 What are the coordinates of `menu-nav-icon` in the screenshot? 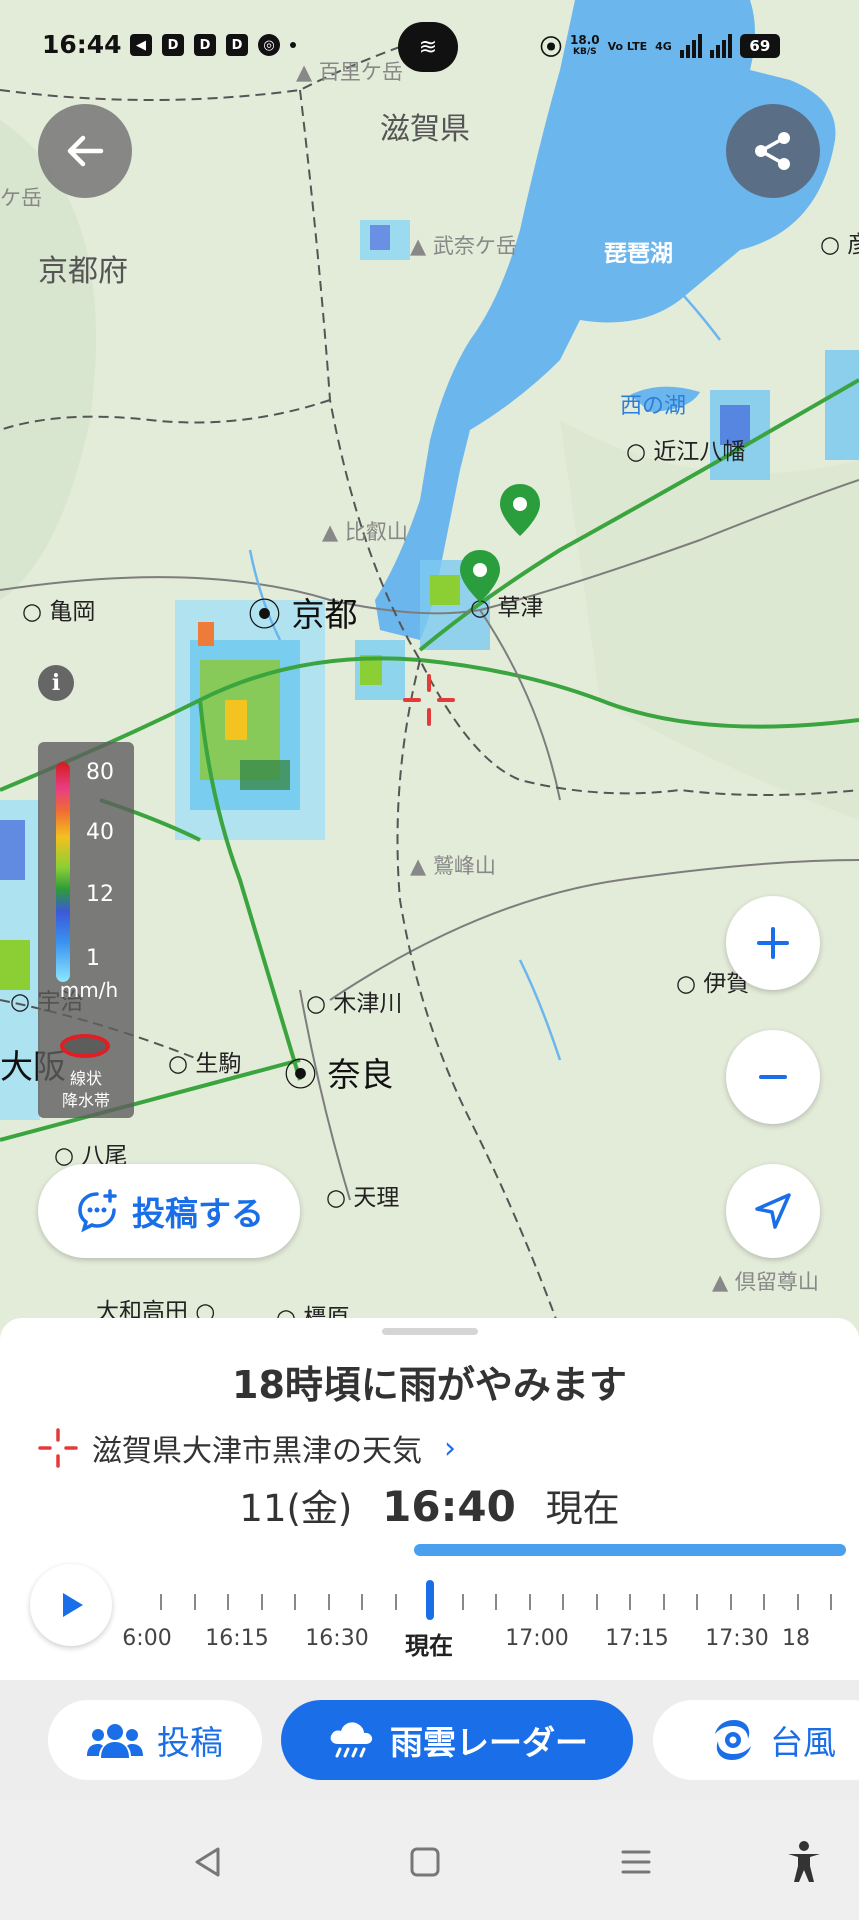 It's located at (636, 1862).